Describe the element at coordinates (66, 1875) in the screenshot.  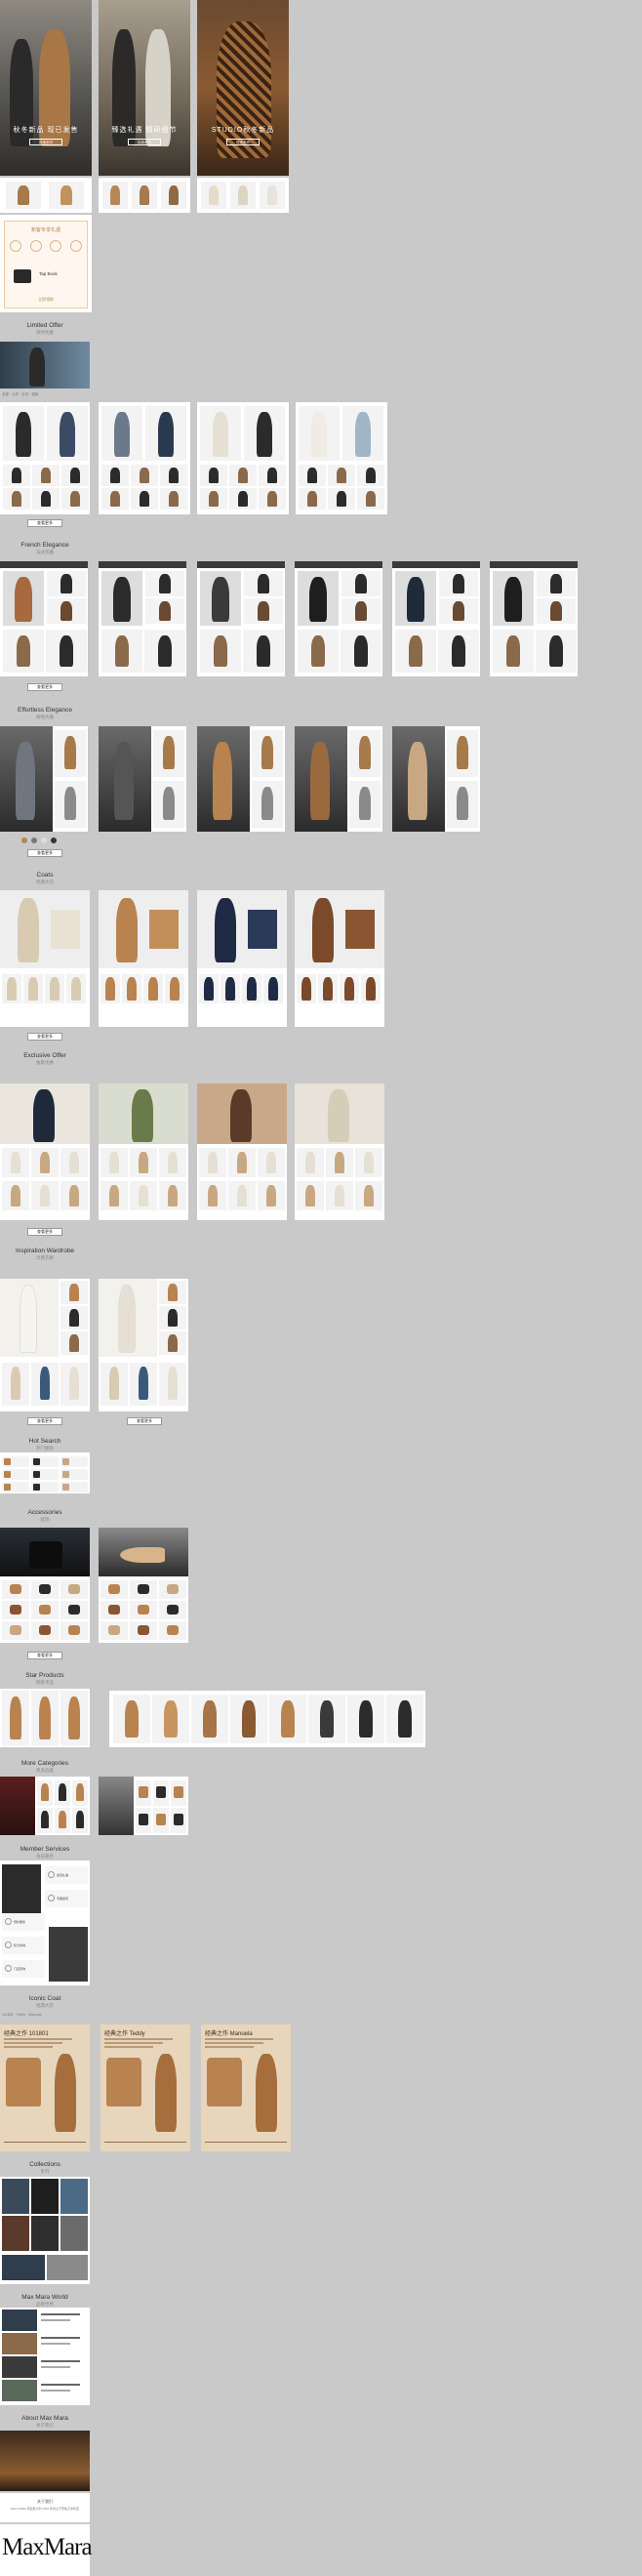
I see `member-service-item: 会员礼遇` at that location.